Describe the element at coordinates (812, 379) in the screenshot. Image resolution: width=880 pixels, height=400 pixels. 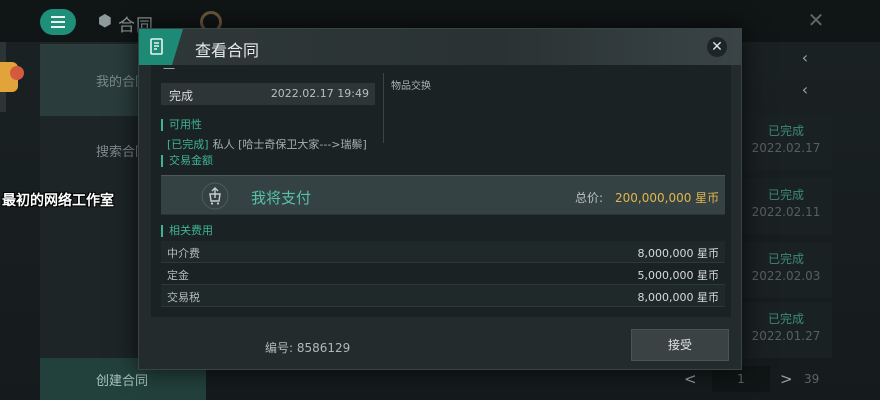
I see `page-total: 39` at that location.